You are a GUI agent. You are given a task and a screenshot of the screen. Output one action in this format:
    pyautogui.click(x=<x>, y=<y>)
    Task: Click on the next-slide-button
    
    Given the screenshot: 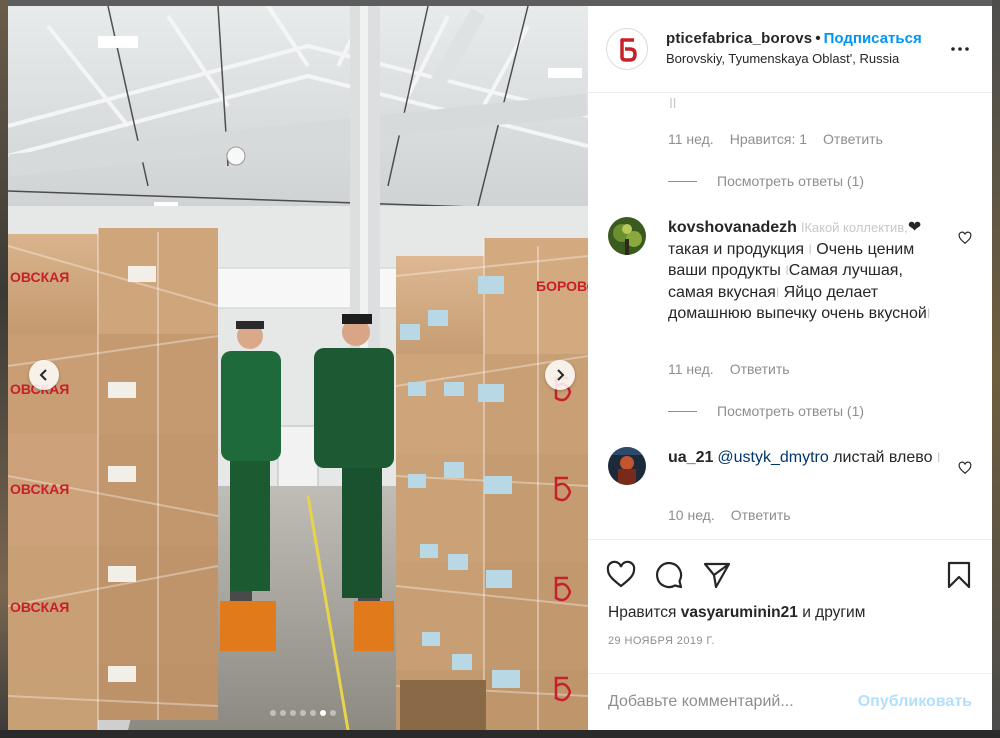 What is the action you would take?
    pyautogui.click(x=560, y=375)
    